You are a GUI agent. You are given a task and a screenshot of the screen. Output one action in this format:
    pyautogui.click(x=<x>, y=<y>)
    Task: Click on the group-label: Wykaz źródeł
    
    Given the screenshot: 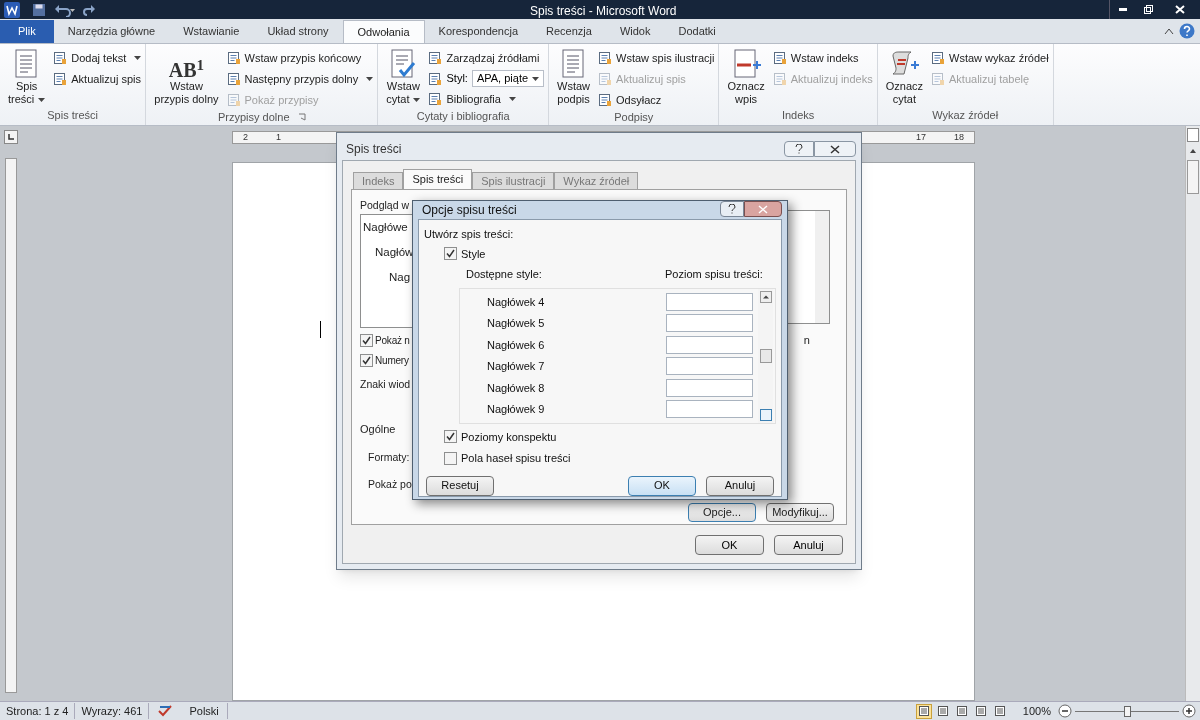 What is the action you would take?
    pyautogui.click(x=965, y=115)
    